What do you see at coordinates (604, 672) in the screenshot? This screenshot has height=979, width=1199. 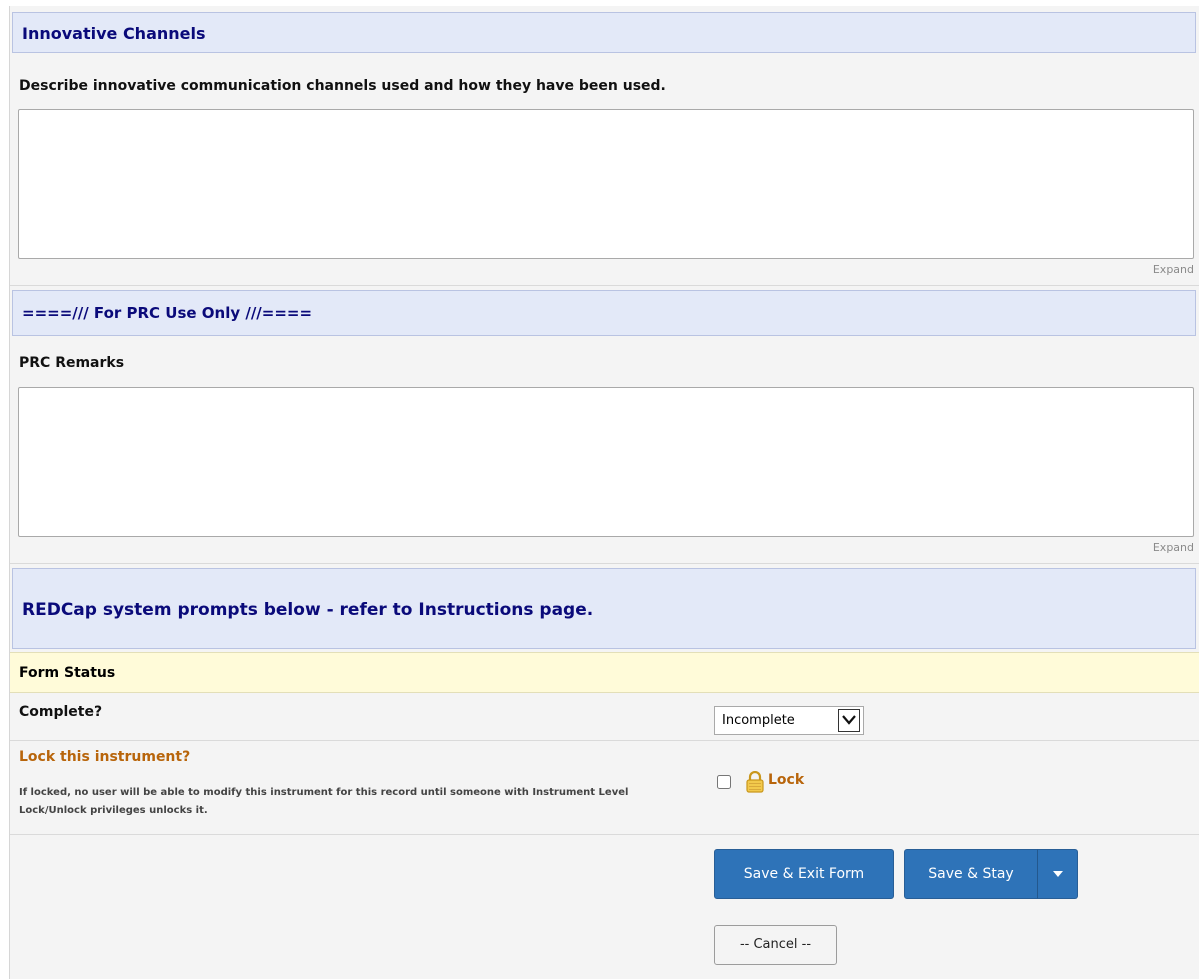 I see `form-status-header: Form Status` at bounding box center [604, 672].